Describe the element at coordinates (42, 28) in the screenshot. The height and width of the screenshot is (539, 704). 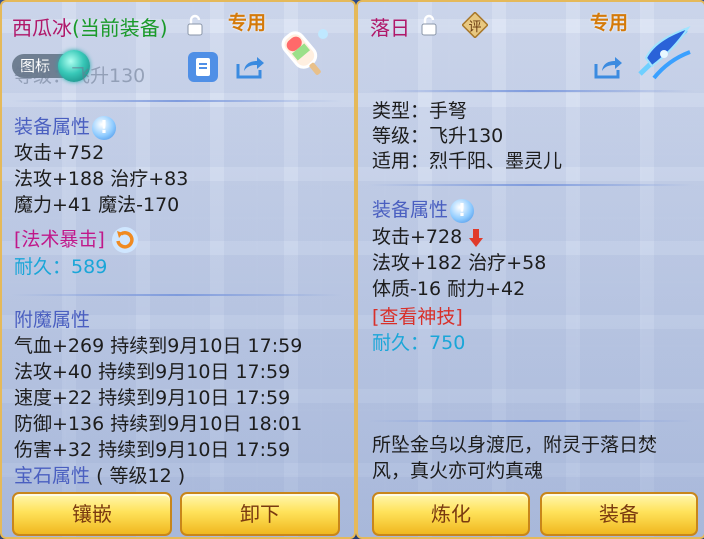
I see `item-name: 西瓜冰` at that location.